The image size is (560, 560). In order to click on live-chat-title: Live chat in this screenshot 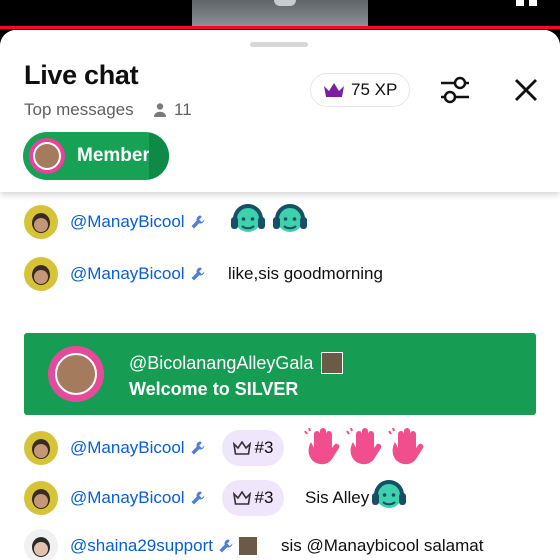, I will do `click(81, 75)`.